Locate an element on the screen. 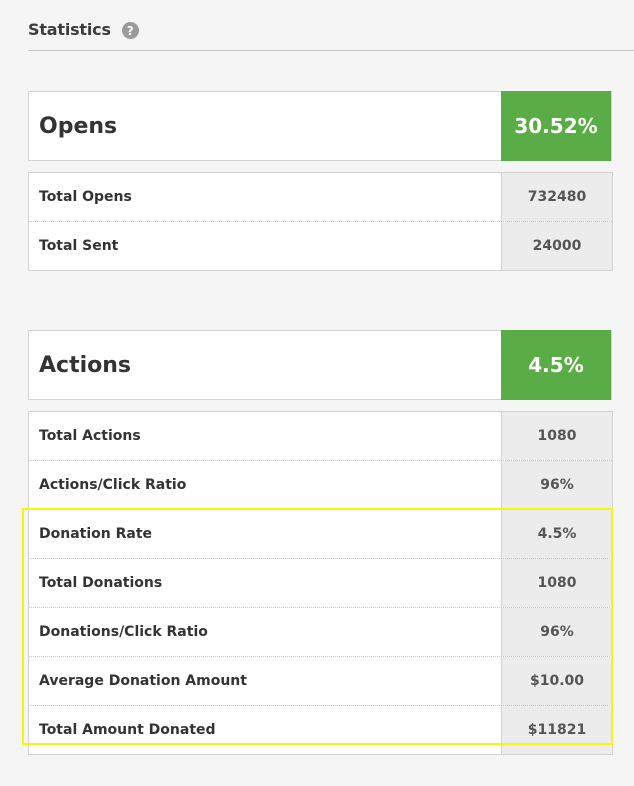  opens-label: Opens is located at coordinates (78, 126).